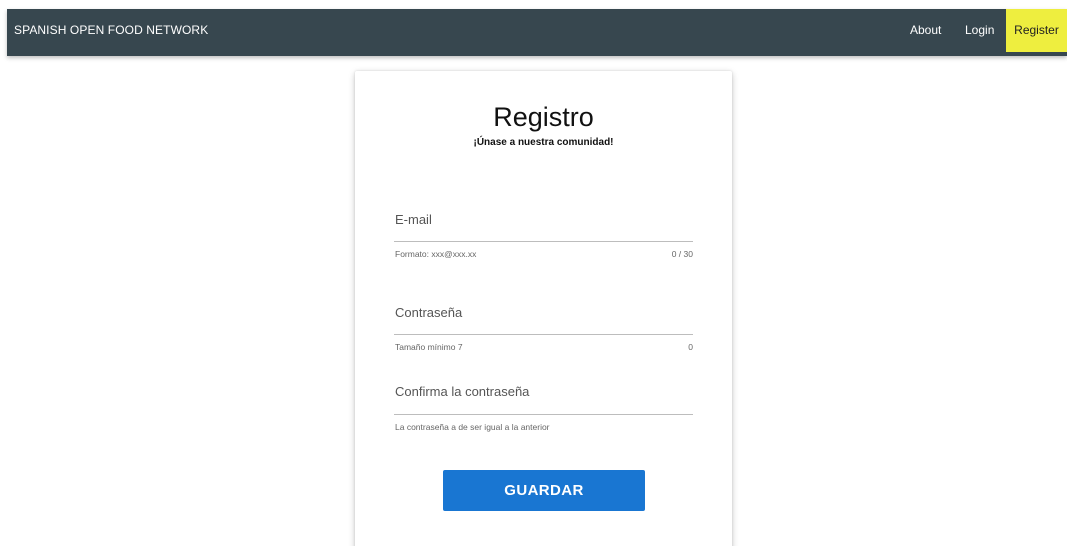  I want to click on save-button: GUARDAR, so click(544, 490).